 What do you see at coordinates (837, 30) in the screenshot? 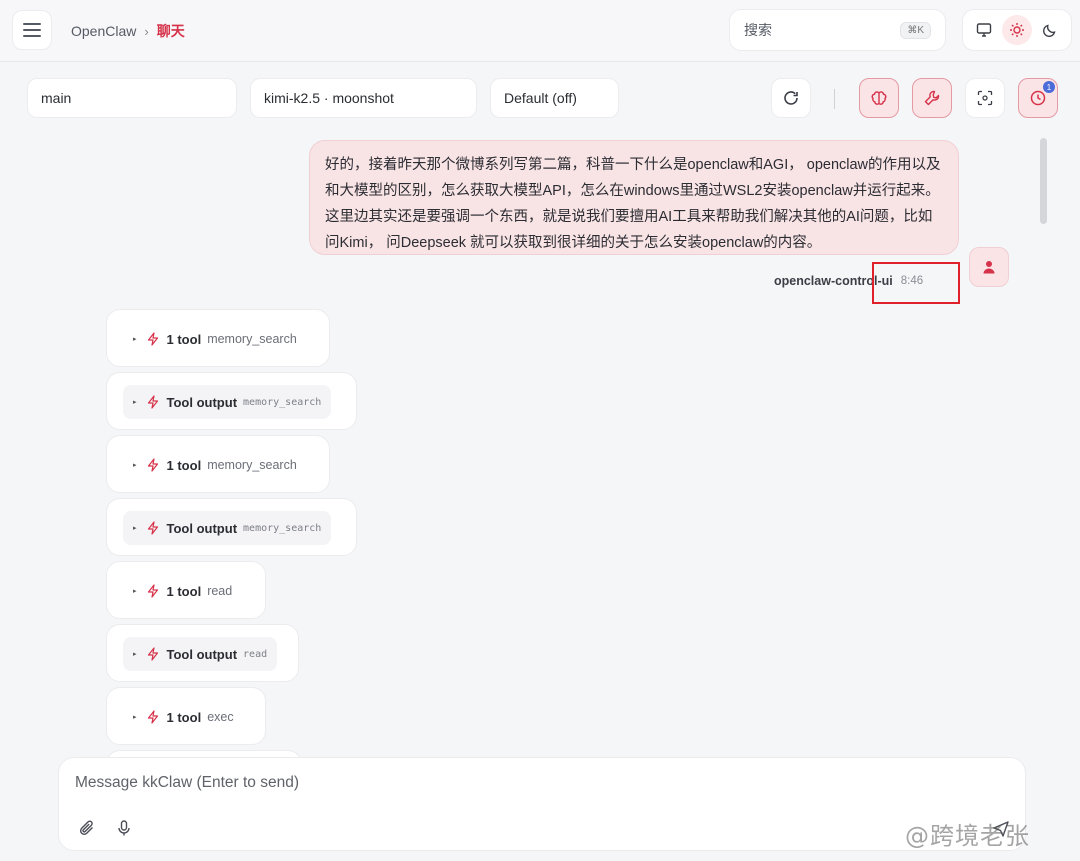
I see `search-box: 搜索 ⌘K` at bounding box center [837, 30].